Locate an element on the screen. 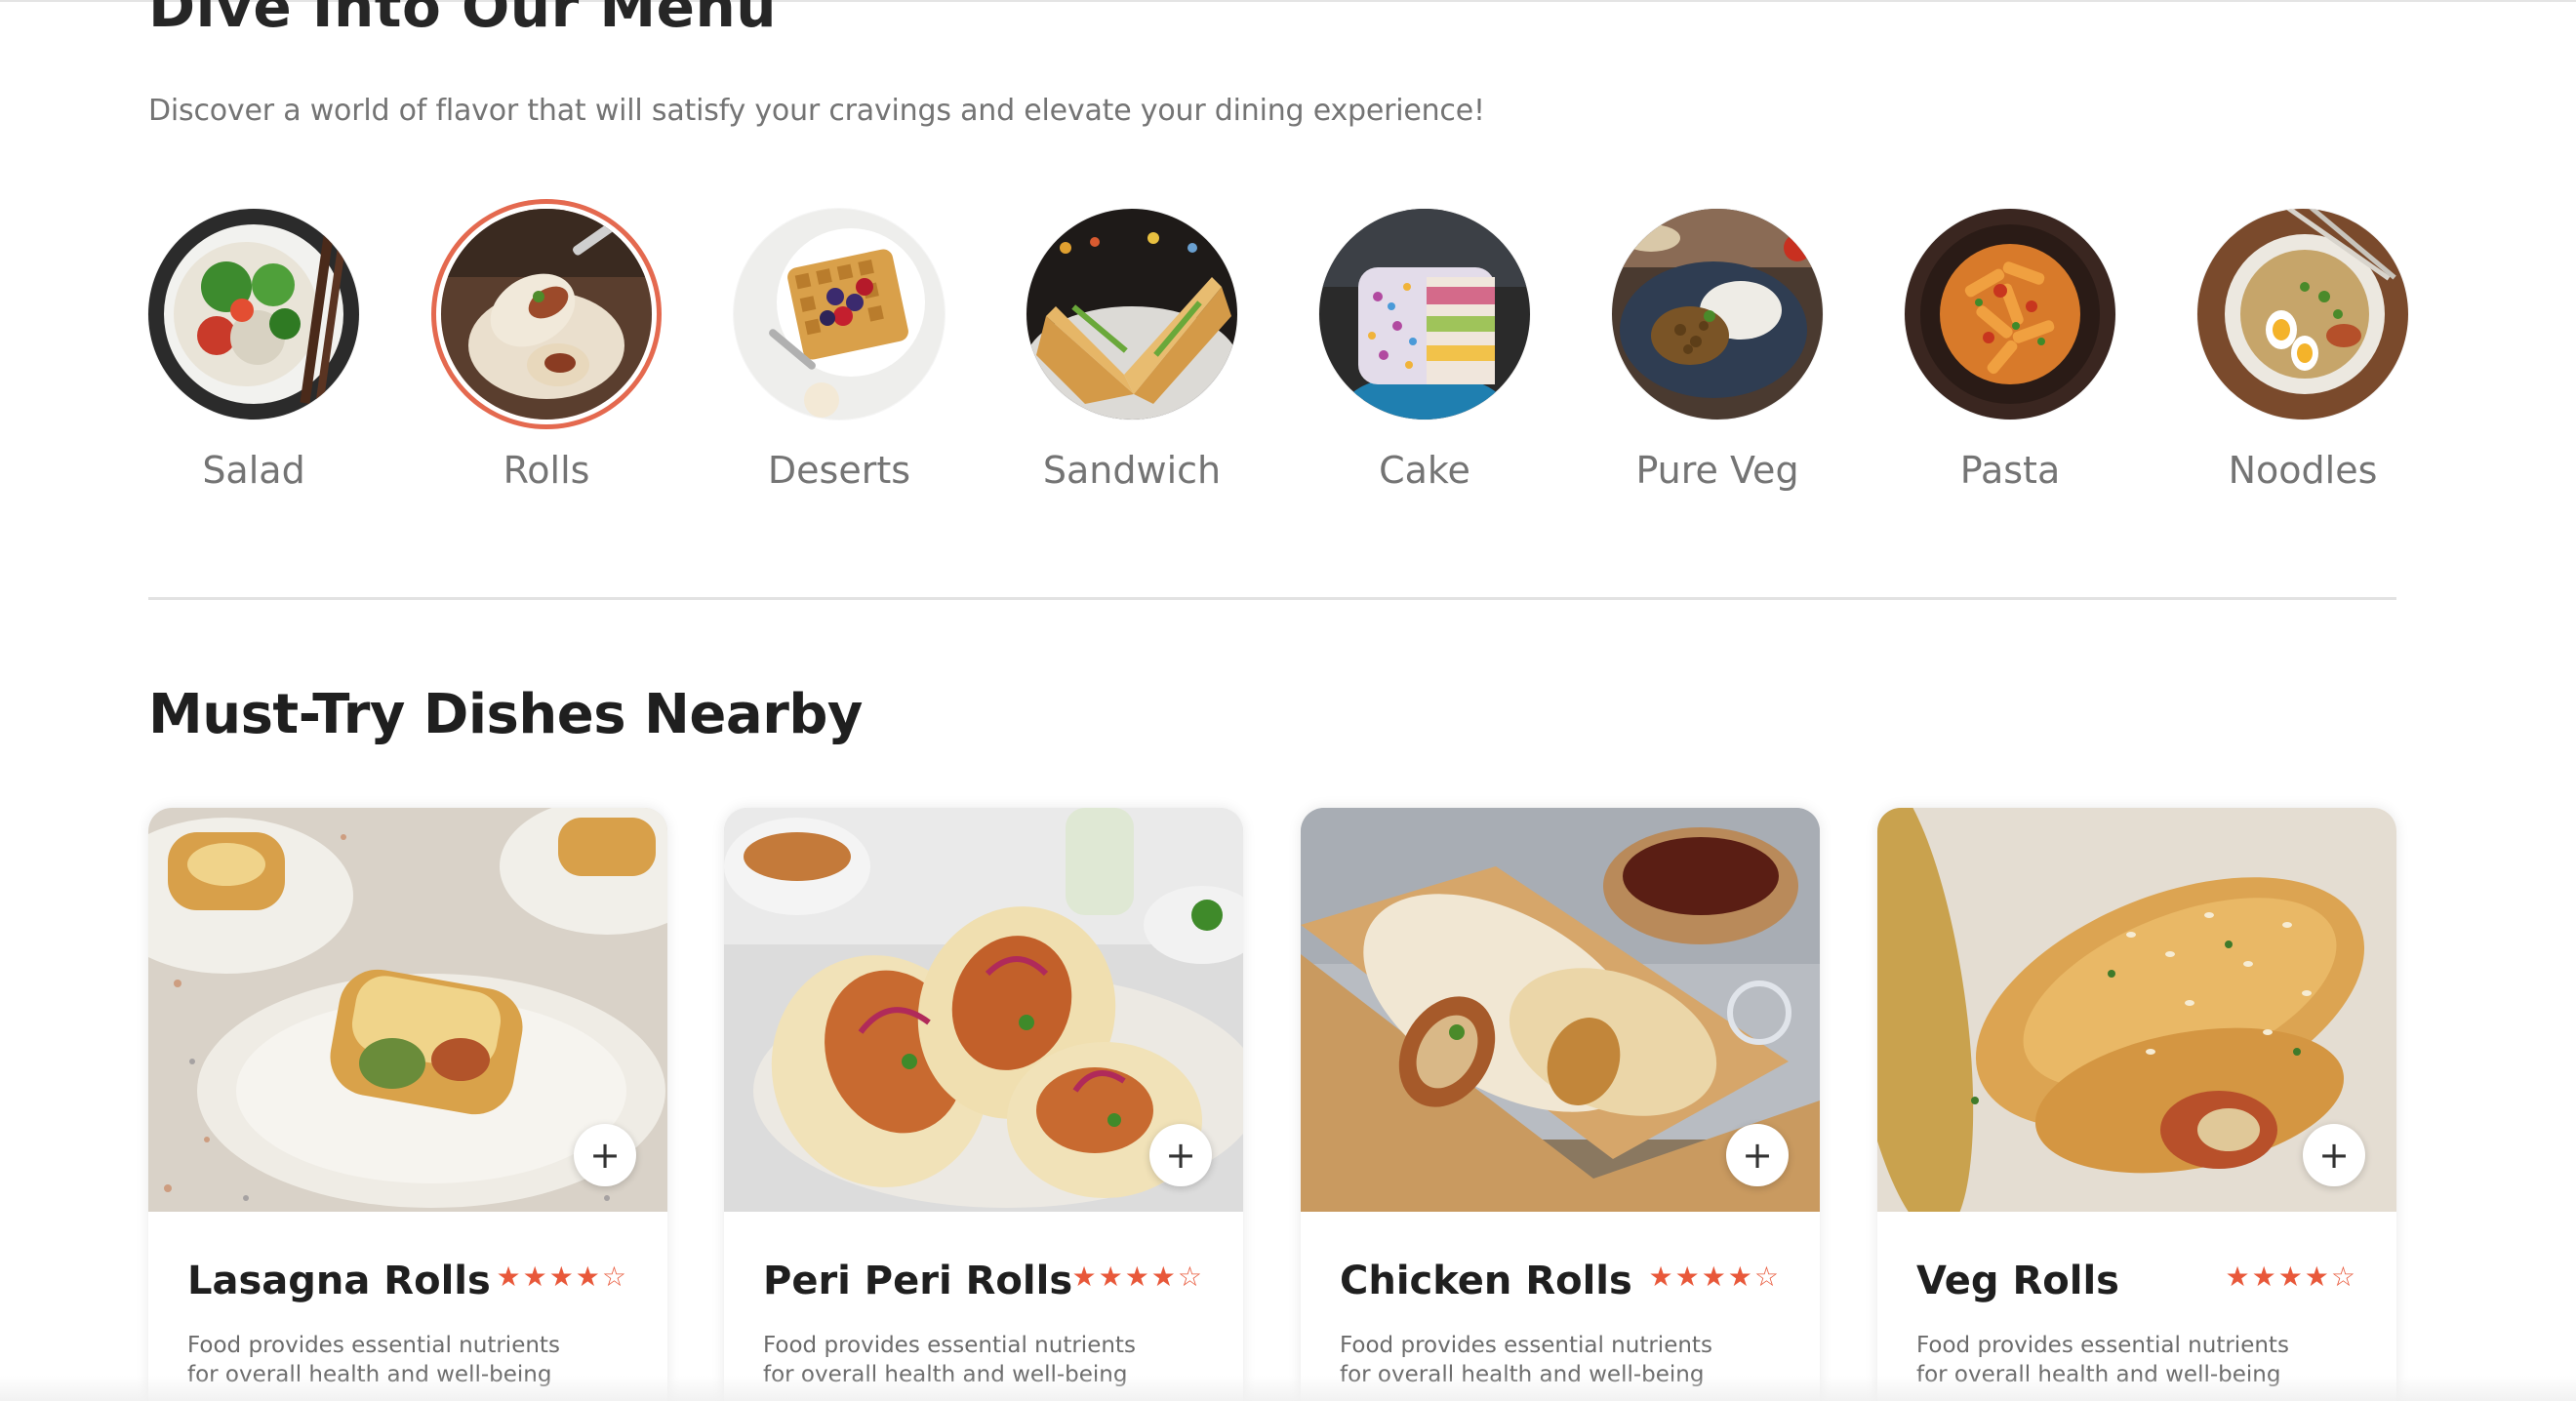 This screenshot has height=1401, width=2576. category-pure-veg: Pure Veg is located at coordinates (1717, 350).